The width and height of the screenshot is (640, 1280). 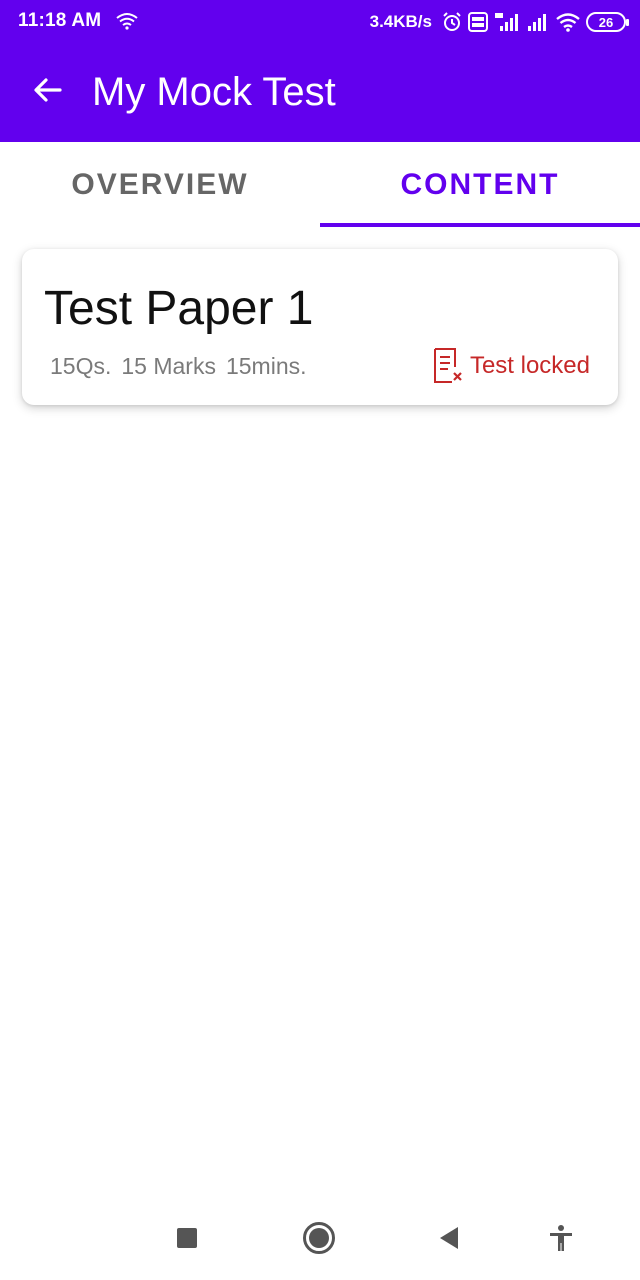 What do you see at coordinates (81, 366) in the screenshot?
I see `test-questions: 15Qs.` at bounding box center [81, 366].